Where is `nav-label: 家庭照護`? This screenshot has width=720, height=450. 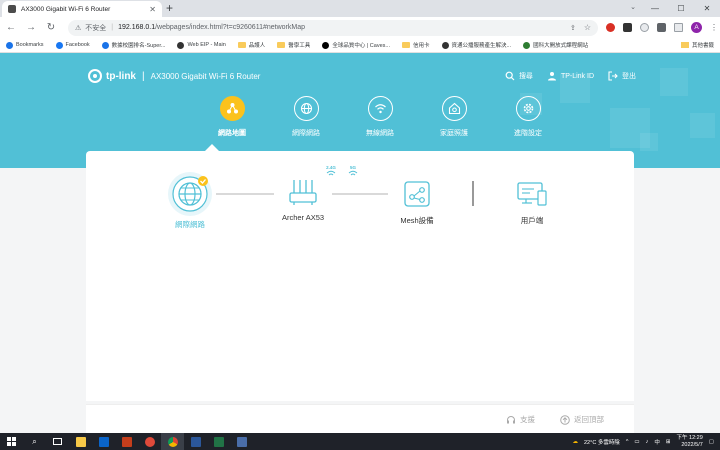
nav-label: 家庭照護 is located at coordinates (454, 133).